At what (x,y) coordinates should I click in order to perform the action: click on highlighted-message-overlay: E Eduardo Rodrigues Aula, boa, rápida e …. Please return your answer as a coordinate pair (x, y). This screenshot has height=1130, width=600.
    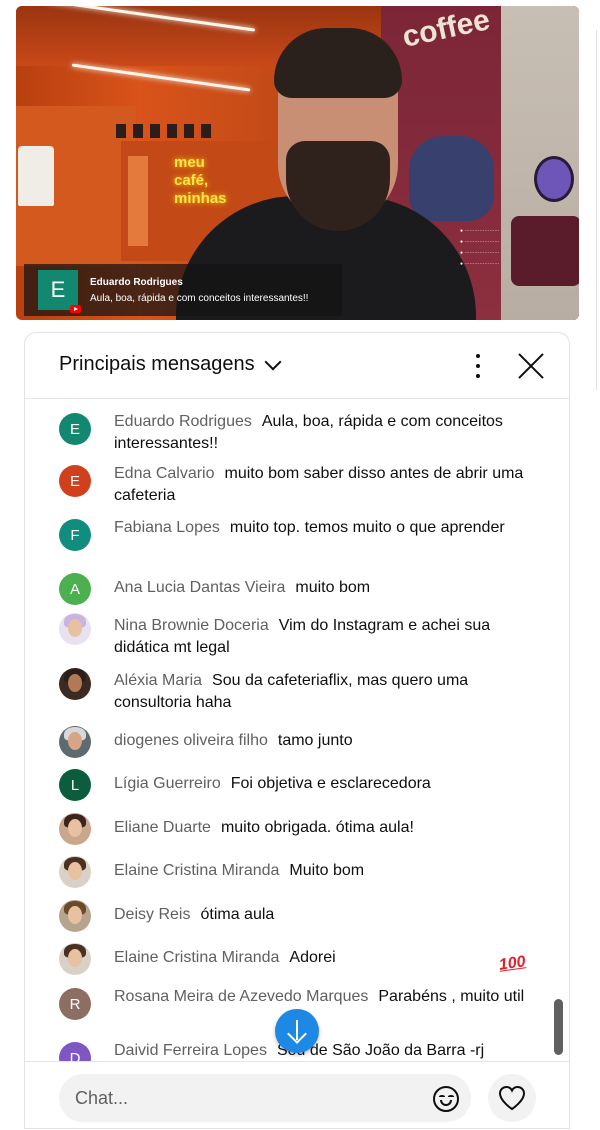
    Looking at the image, I should click on (183, 290).